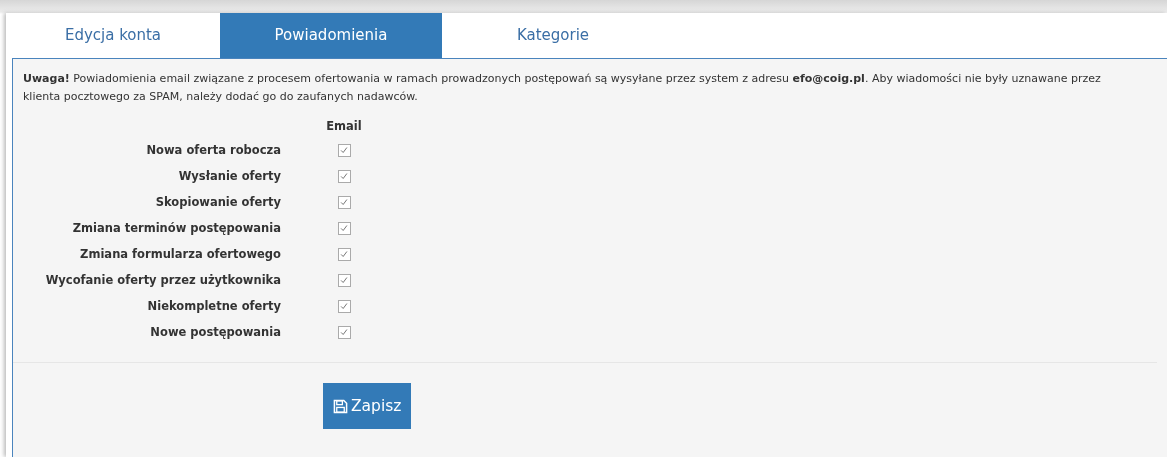 Image resolution: width=1167 pixels, height=457 pixels. I want to click on setting-label: Nowe postępowania, so click(215, 332).